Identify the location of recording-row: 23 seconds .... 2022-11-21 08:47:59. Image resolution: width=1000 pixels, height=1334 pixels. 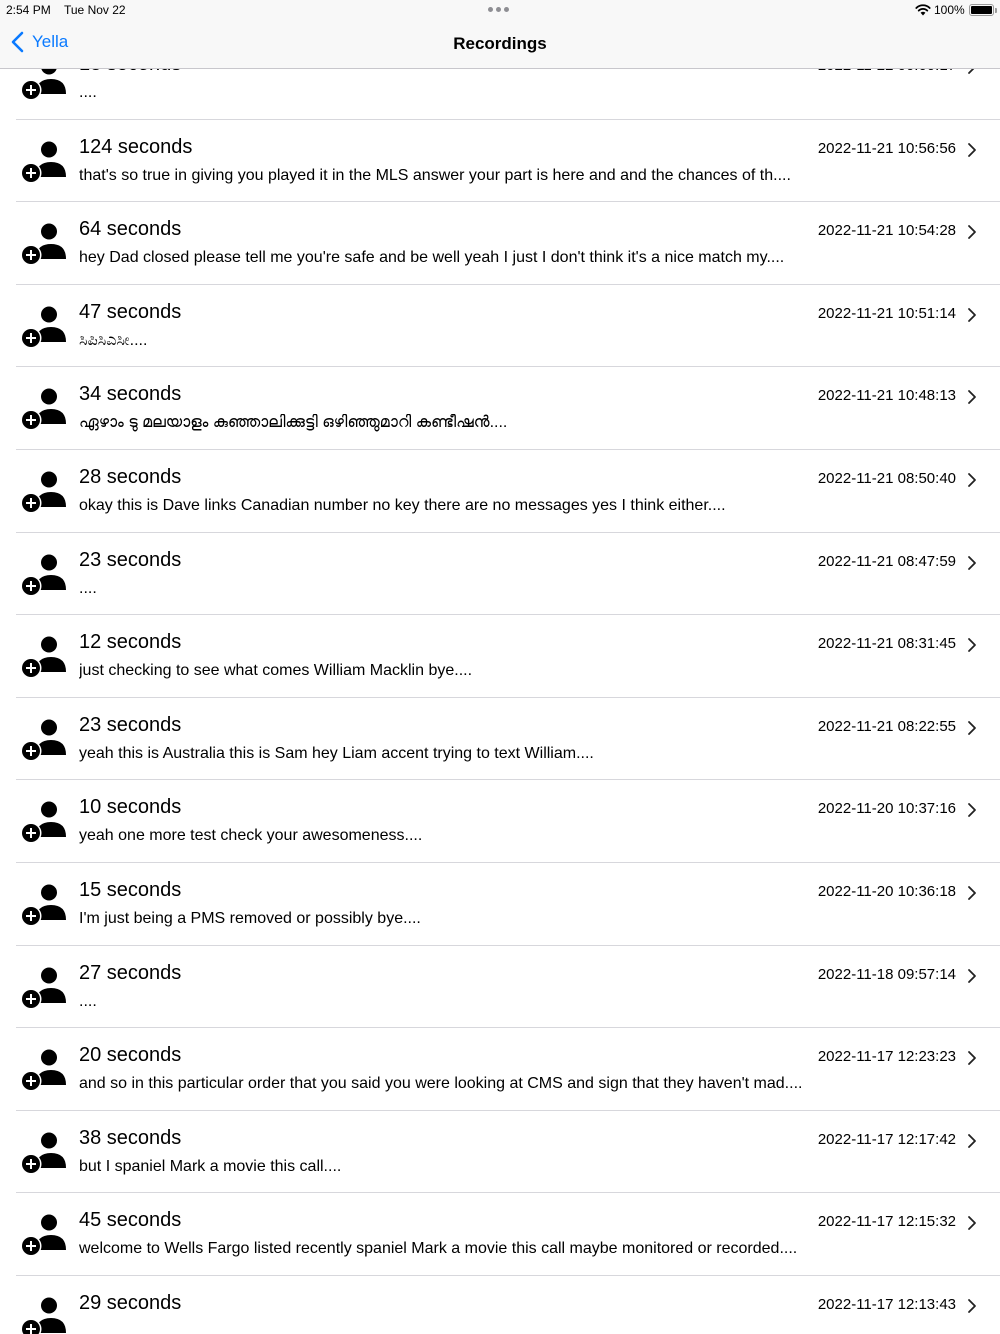
(500, 574).